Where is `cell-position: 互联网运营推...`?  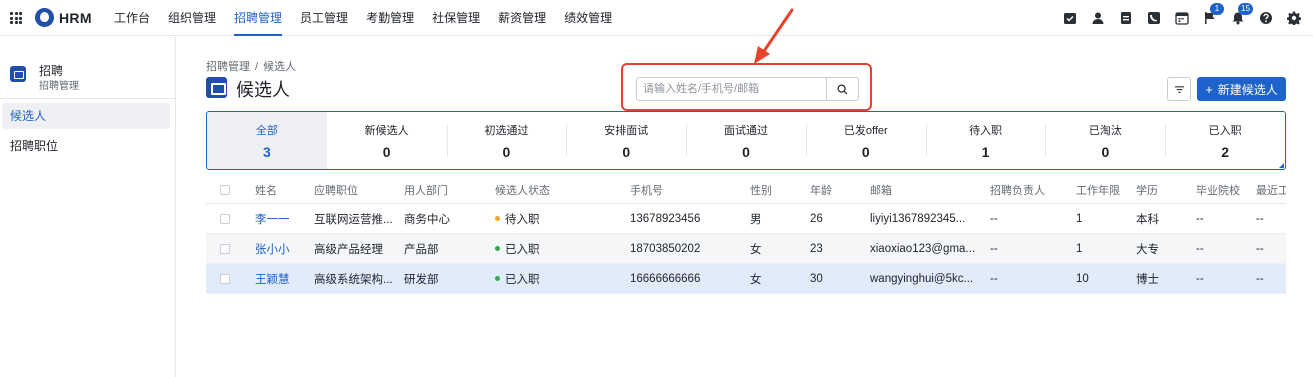
cell-position: 互联网运营推... is located at coordinates (353, 219).